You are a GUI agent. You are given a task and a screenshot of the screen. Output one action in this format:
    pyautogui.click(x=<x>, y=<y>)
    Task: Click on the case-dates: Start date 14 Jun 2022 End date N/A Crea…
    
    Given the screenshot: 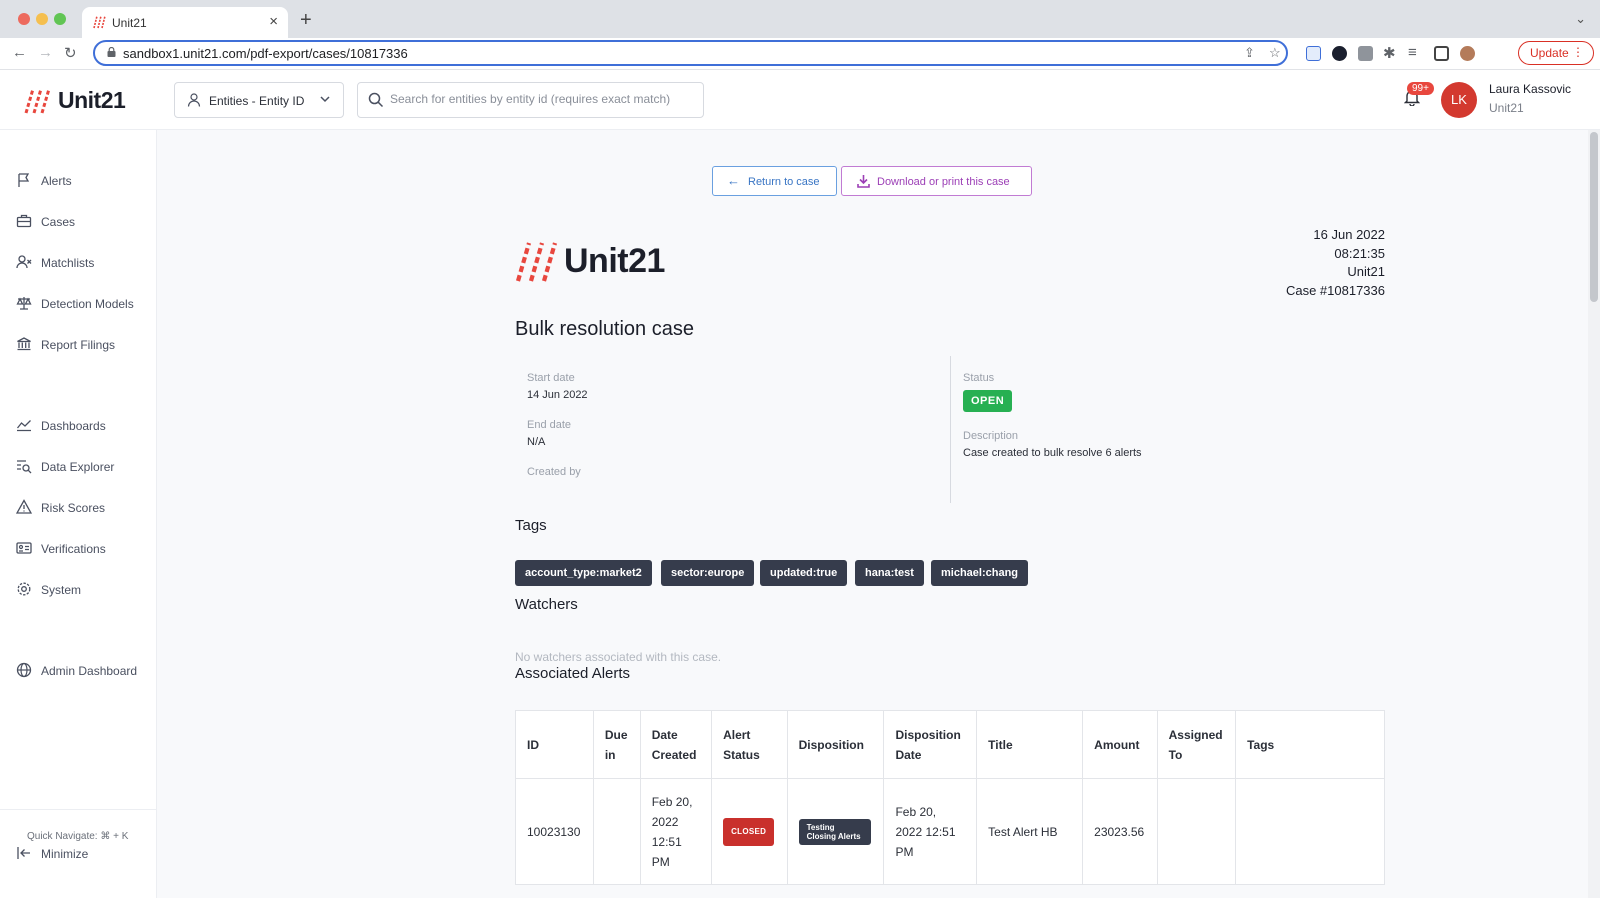 What is the action you would take?
    pyautogui.click(x=557, y=425)
    